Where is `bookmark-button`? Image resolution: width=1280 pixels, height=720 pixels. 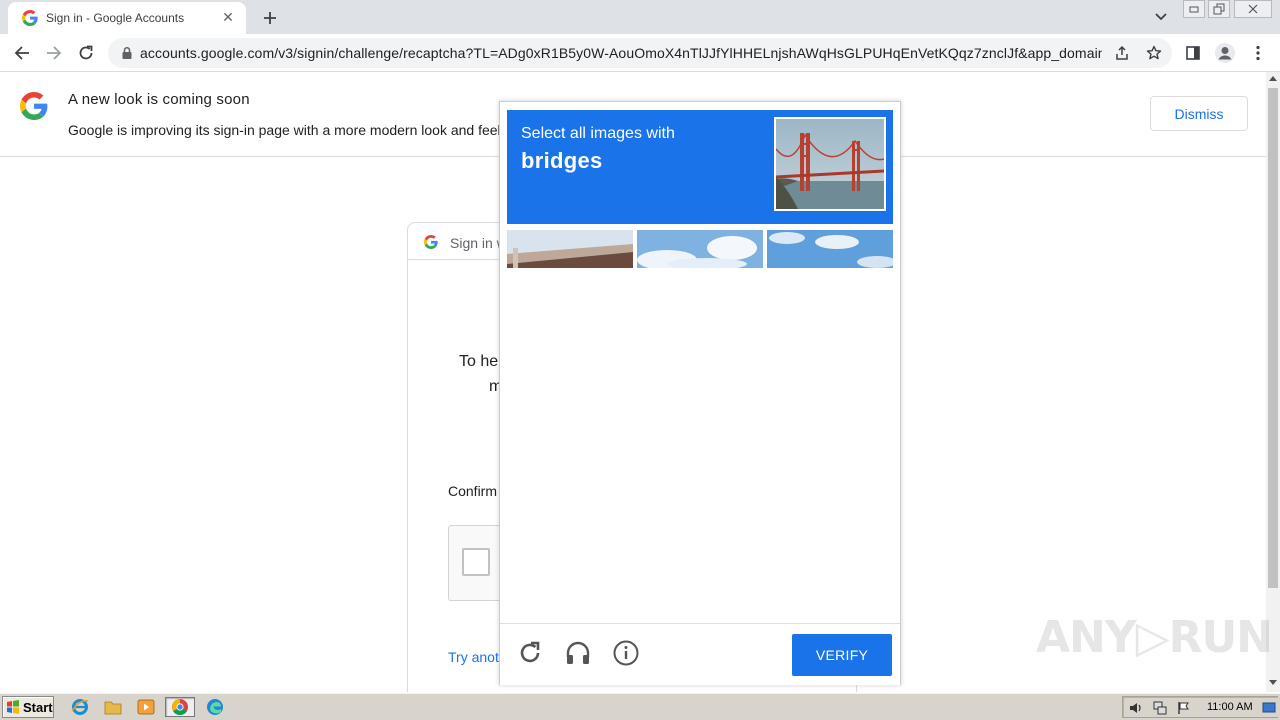
bookmark-button is located at coordinates (1154, 53).